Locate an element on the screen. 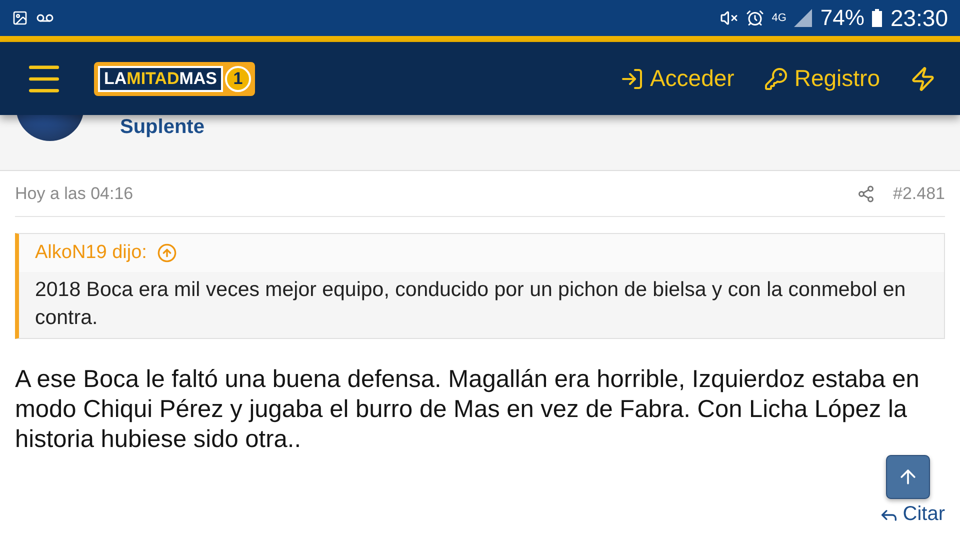 This screenshot has height=540, width=960. register-link: Registro is located at coordinates (822, 78).